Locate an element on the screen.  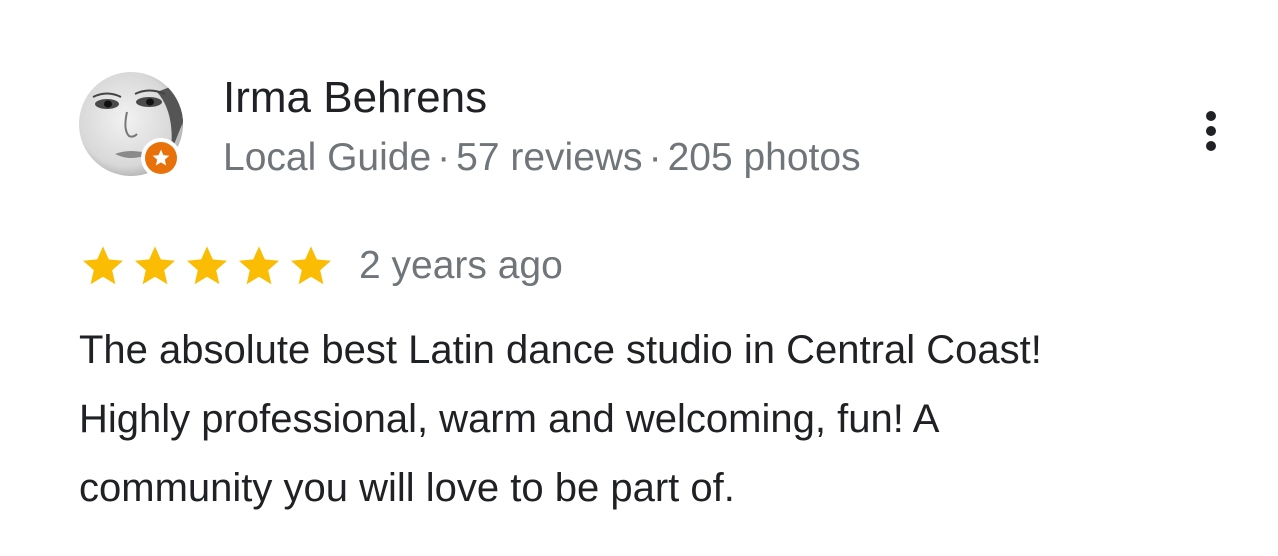
stars is located at coordinates (209, 266).